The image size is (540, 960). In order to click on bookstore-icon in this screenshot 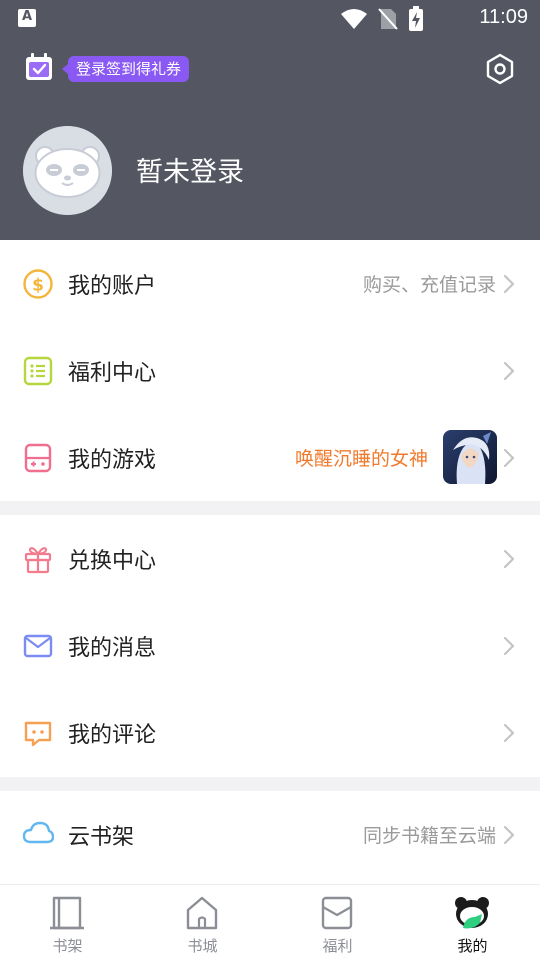, I will do `click(202, 913)`.